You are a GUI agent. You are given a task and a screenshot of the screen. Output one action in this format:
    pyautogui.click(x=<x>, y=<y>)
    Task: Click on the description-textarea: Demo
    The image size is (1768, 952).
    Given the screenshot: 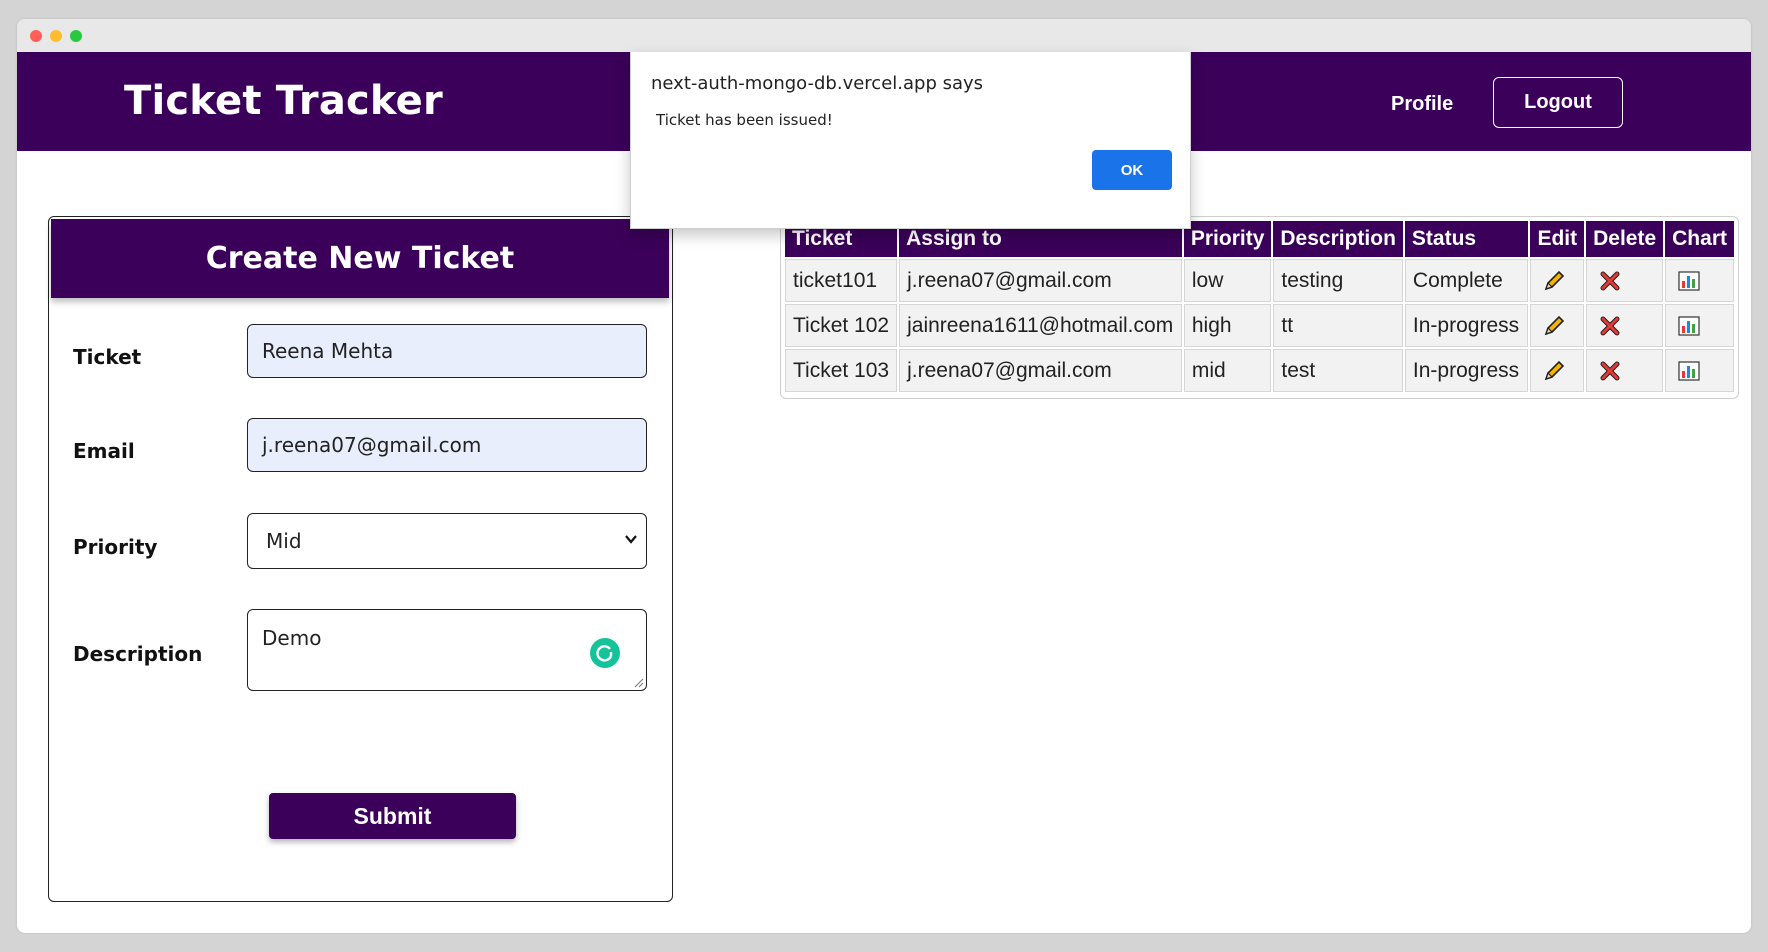 What is the action you would take?
    pyautogui.click(x=447, y=650)
    